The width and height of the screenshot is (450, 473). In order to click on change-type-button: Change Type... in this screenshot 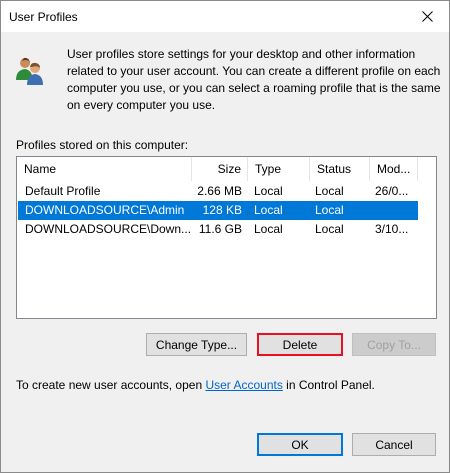, I will do `click(196, 344)`.